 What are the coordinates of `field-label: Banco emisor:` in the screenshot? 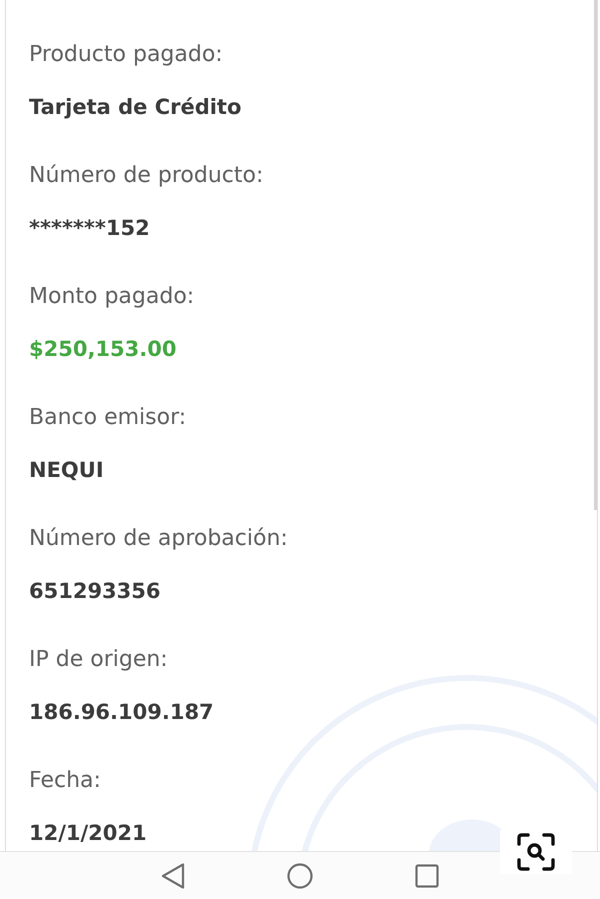 It's located at (107, 418).